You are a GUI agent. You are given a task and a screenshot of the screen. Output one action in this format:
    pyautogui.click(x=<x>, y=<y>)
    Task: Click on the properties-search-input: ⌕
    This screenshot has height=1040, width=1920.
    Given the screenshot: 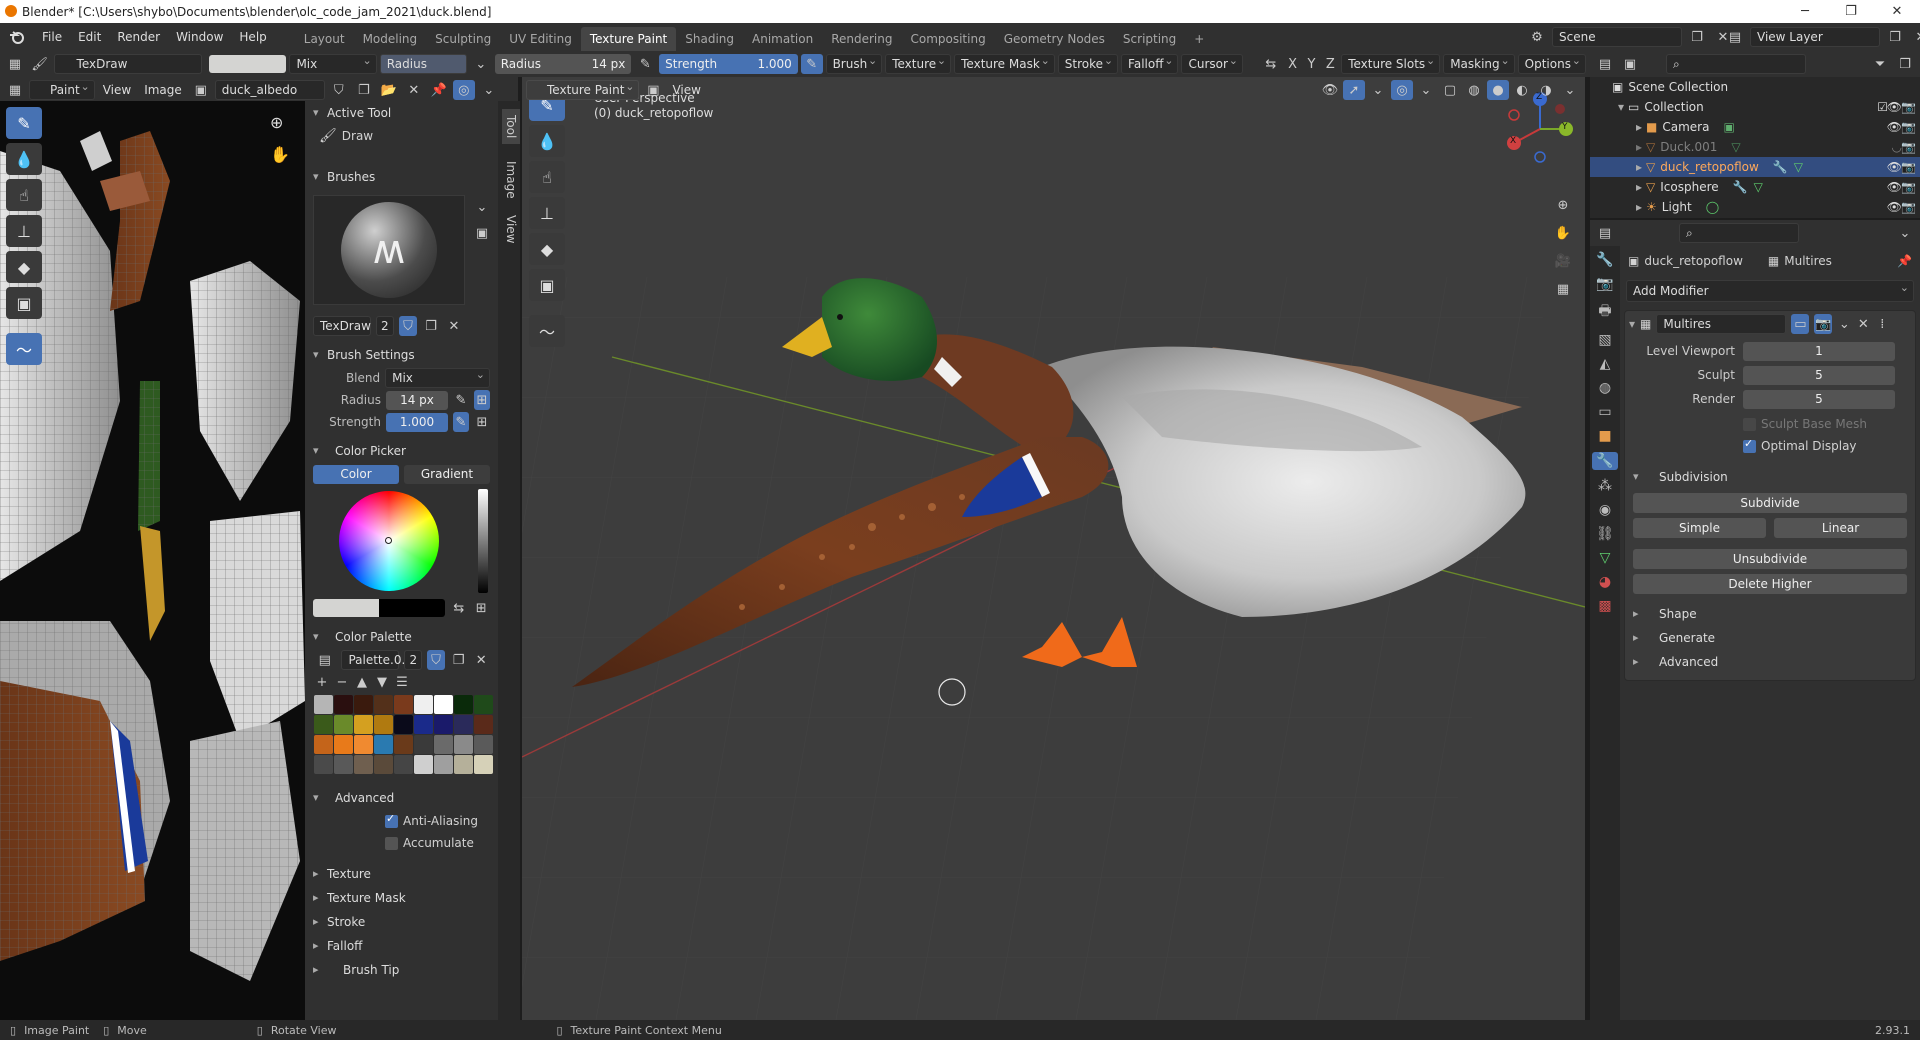 What is the action you would take?
    pyautogui.click(x=1739, y=233)
    